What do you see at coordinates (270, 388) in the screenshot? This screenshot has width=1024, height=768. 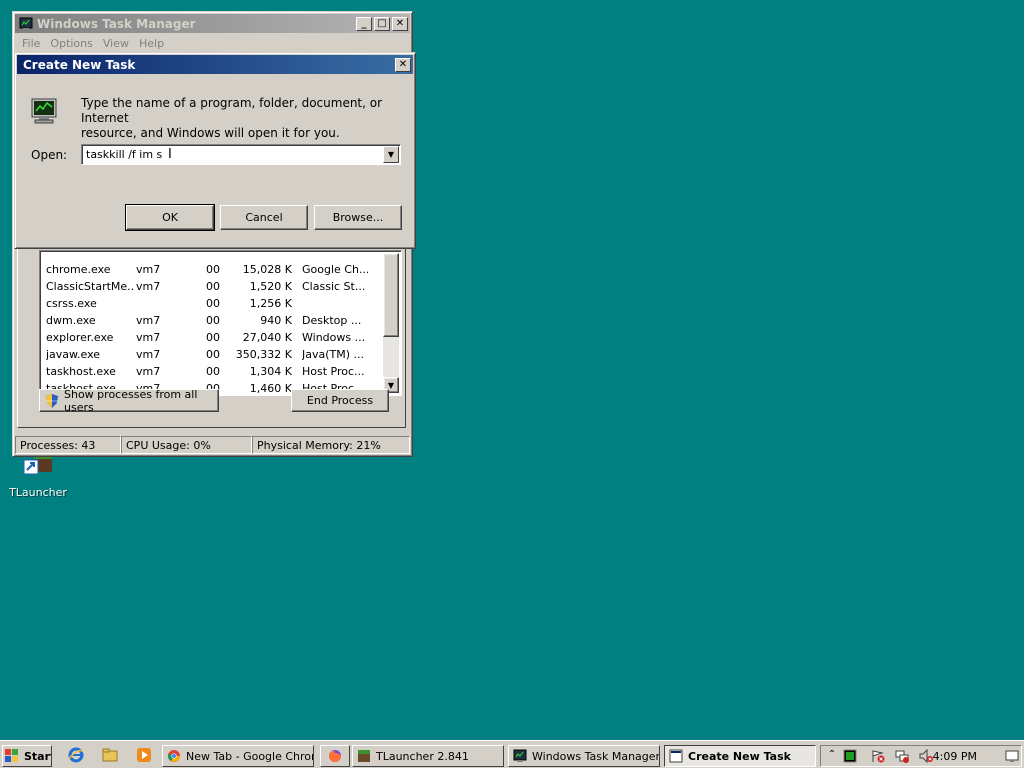 I see `process-memory: 1,460 K` at bounding box center [270, 388].